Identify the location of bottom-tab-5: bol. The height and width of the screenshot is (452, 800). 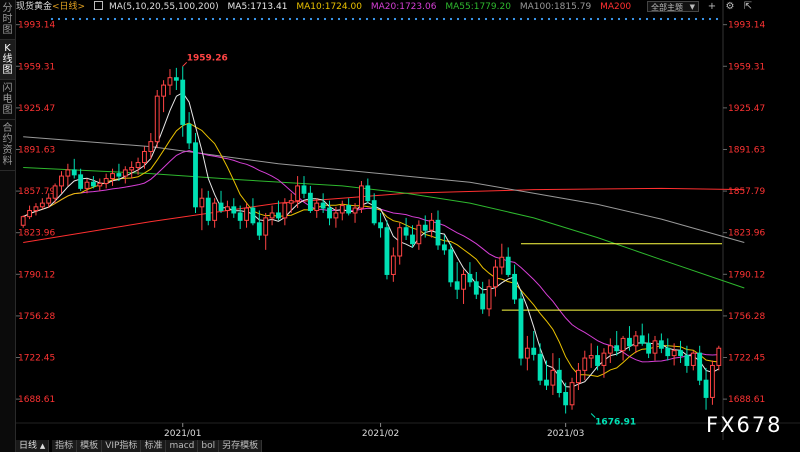
(209, 446).